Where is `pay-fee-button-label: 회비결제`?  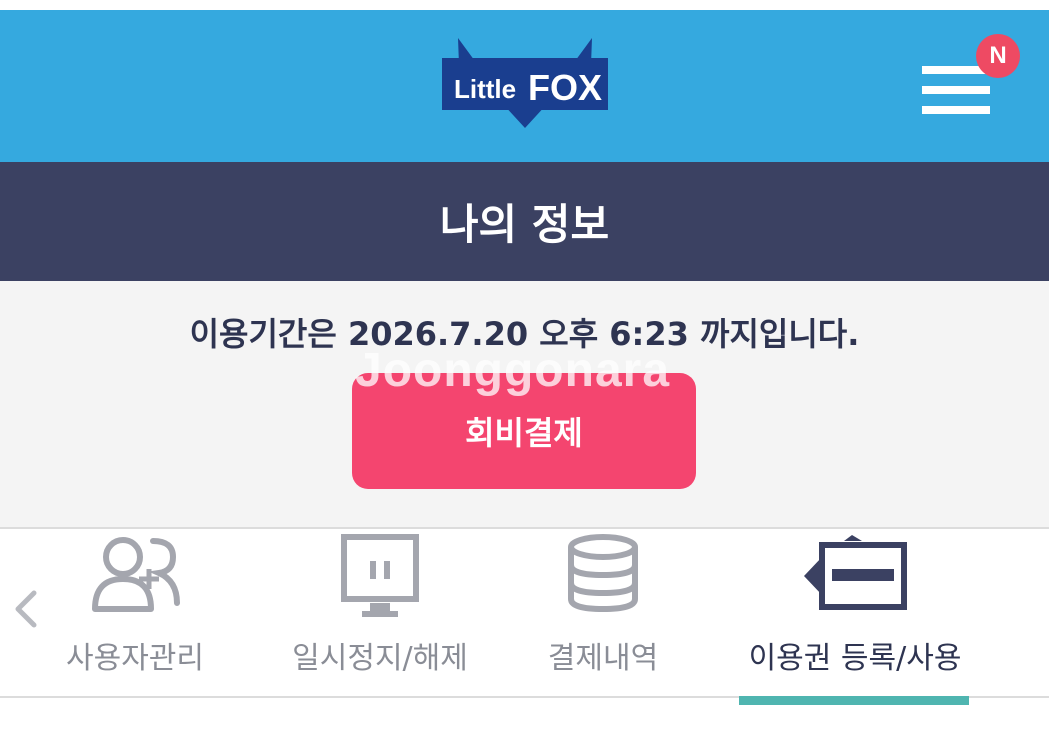 pay-fee-button-label: 회비결제 is located at coordinates (524, 433).